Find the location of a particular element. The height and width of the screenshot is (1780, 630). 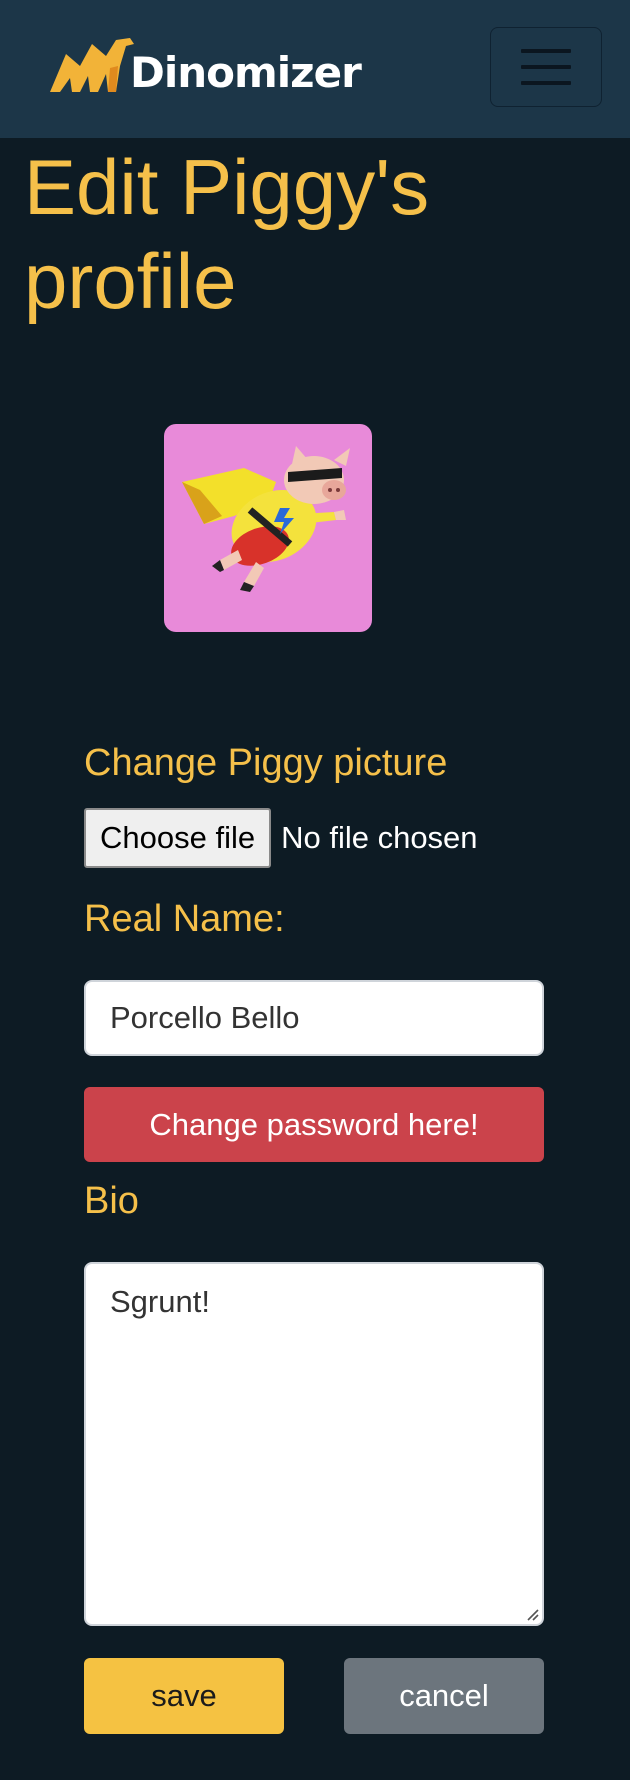

superhero-pig-image is located at coordinates (266, 519).